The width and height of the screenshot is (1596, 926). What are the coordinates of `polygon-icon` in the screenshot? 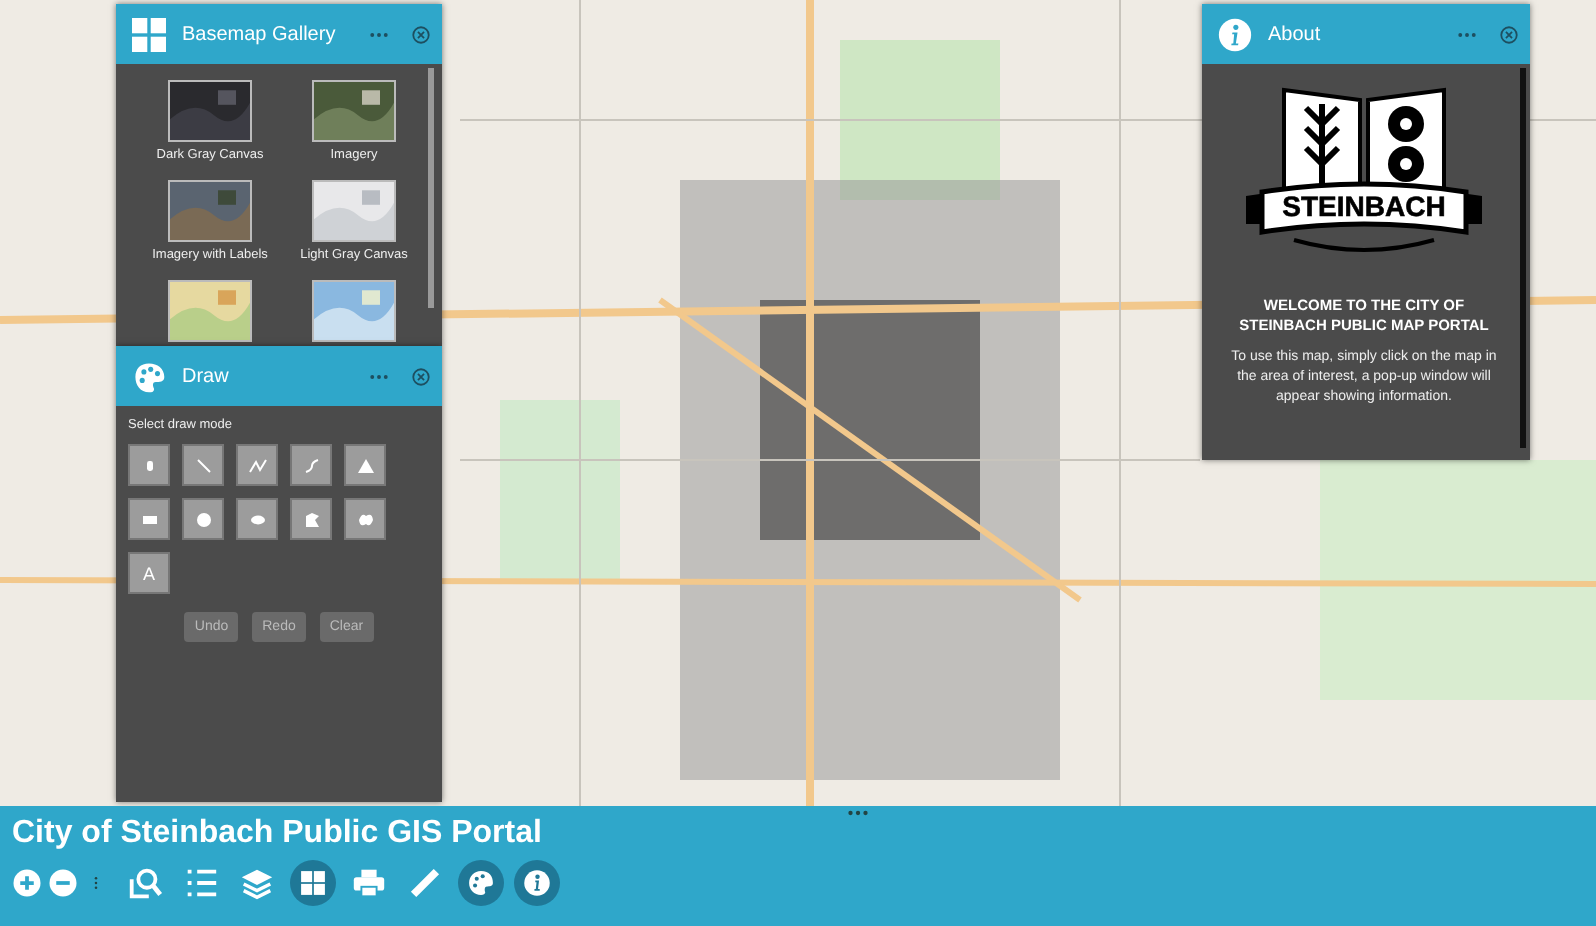 It's located at (311, 519).